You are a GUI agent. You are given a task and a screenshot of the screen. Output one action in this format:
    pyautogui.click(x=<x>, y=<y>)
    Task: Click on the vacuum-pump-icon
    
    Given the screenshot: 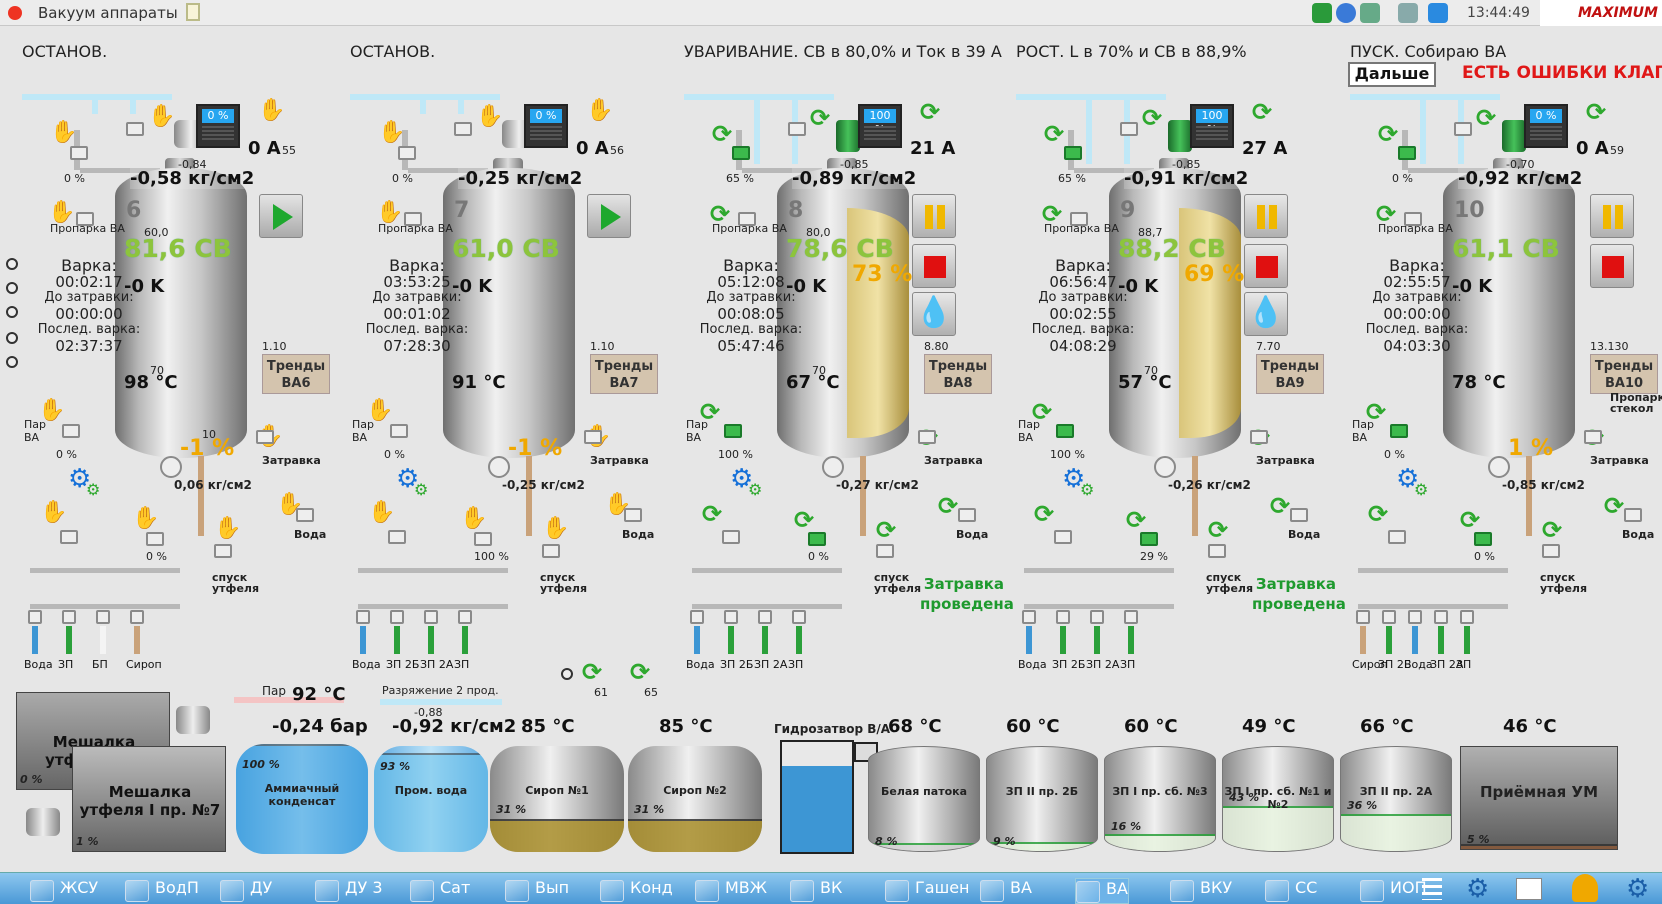 What is the action you would take?
    pyautogui.click(x=1514, y=136)
    